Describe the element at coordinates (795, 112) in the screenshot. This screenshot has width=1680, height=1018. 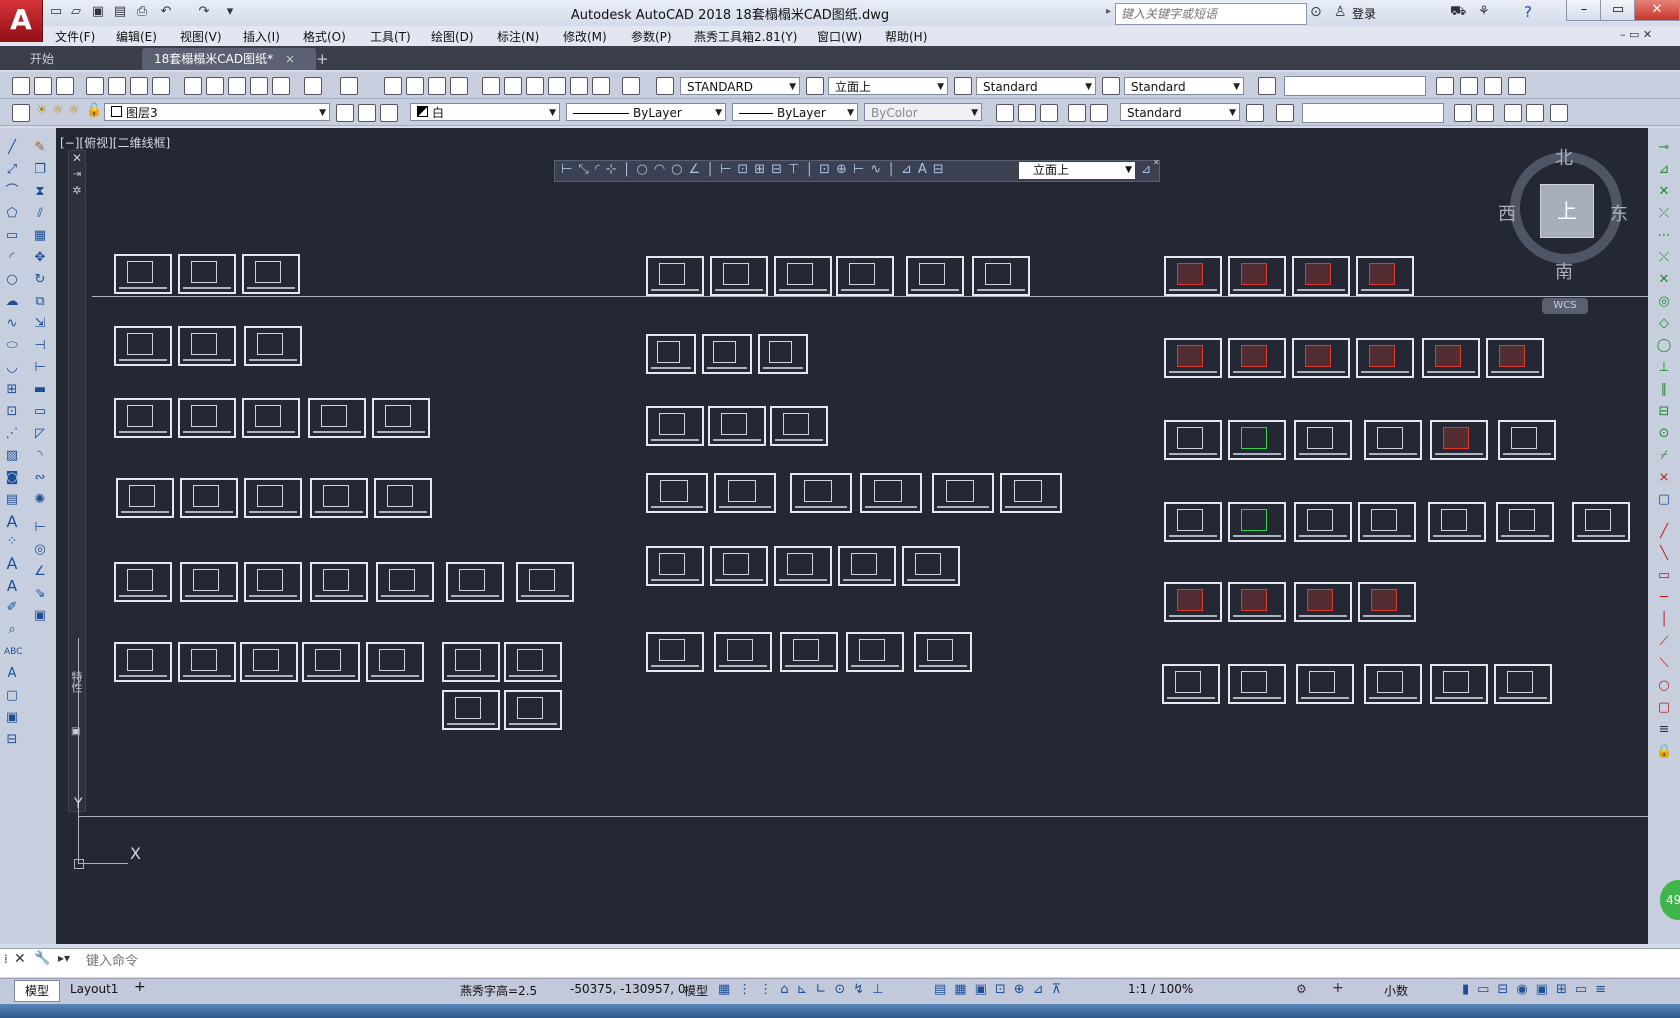
I see `lineweight-dropdown: ByLayer ▼` at that location.